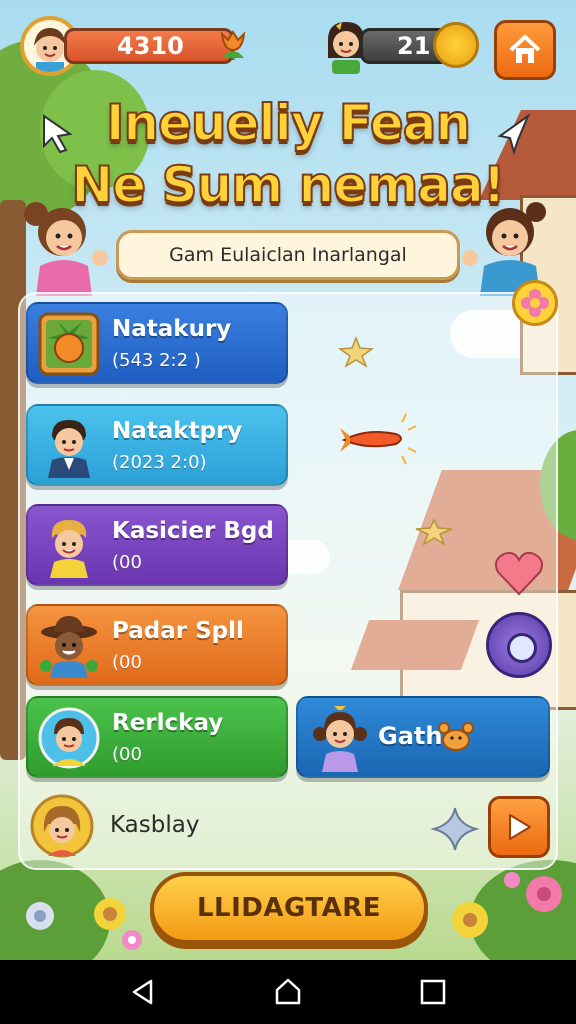  Describe the element at coordinates (519, 573) in the screenshot. I see `heart-icon` at that location.